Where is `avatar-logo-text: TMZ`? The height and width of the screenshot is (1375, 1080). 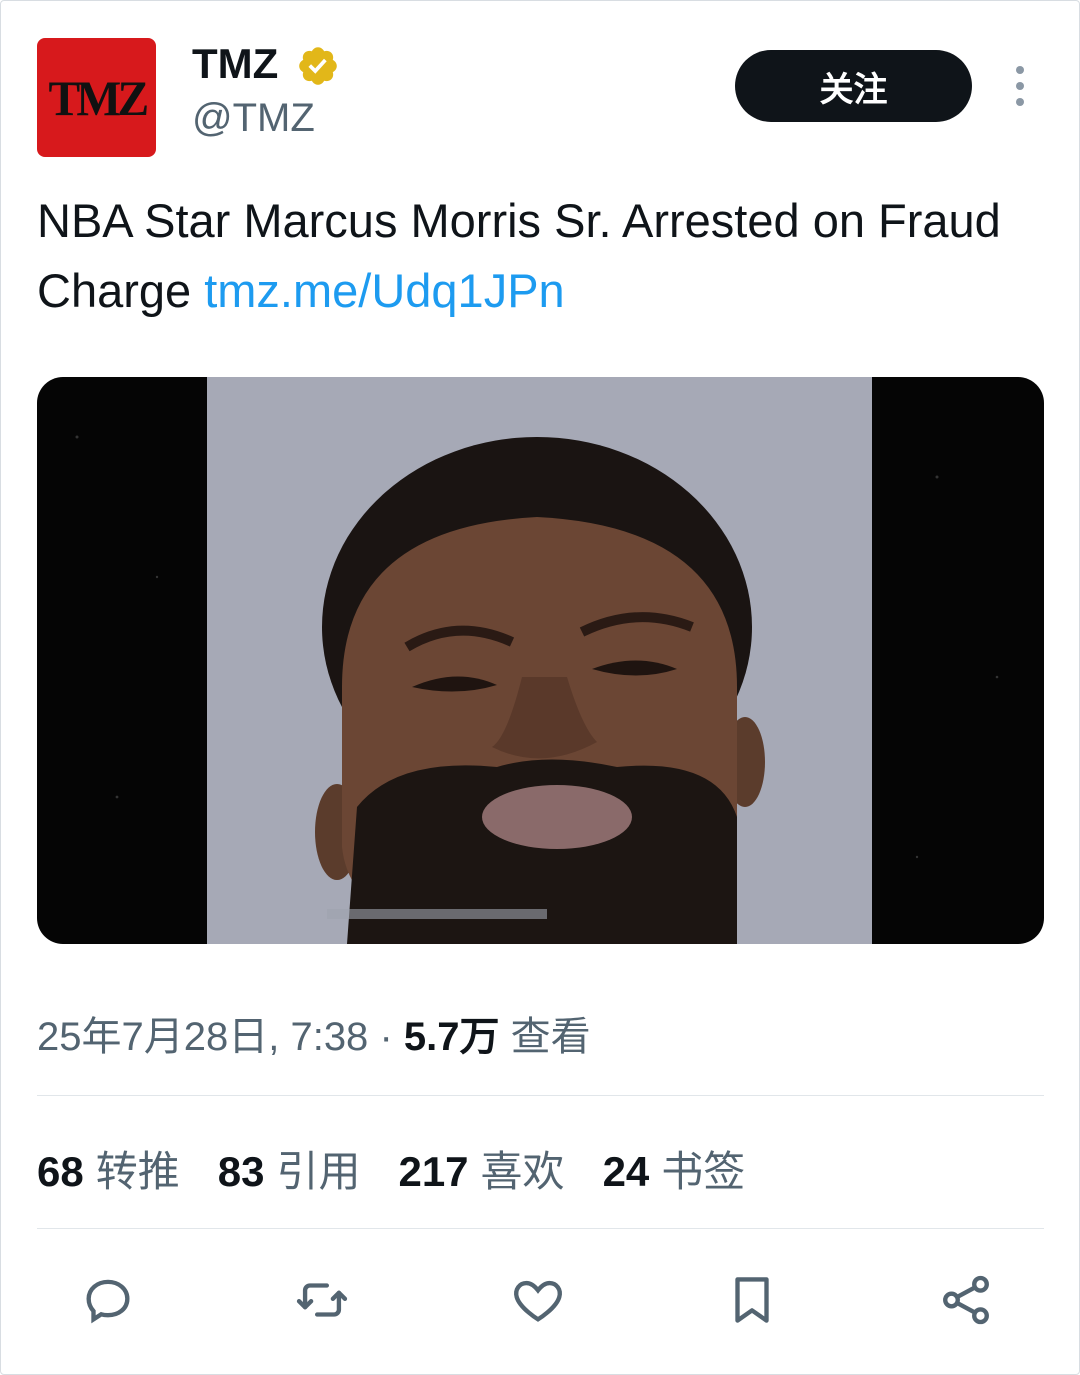
avatar-logo-text: TMZ is located at coordinates (98, 97).